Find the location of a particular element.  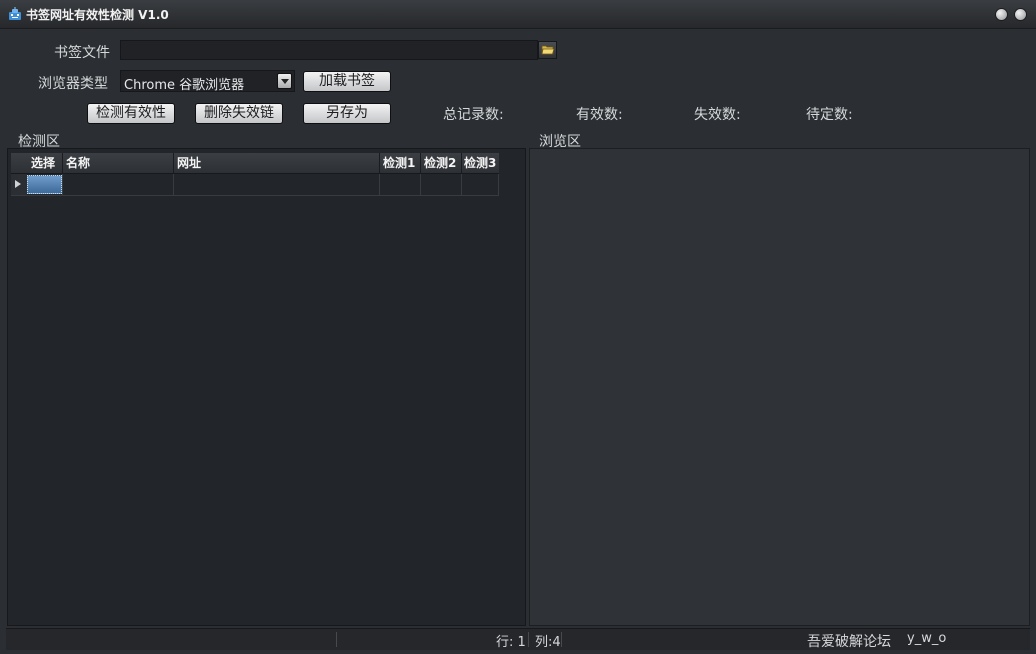

bookmark-file-input is located at coordinates (329, 50).